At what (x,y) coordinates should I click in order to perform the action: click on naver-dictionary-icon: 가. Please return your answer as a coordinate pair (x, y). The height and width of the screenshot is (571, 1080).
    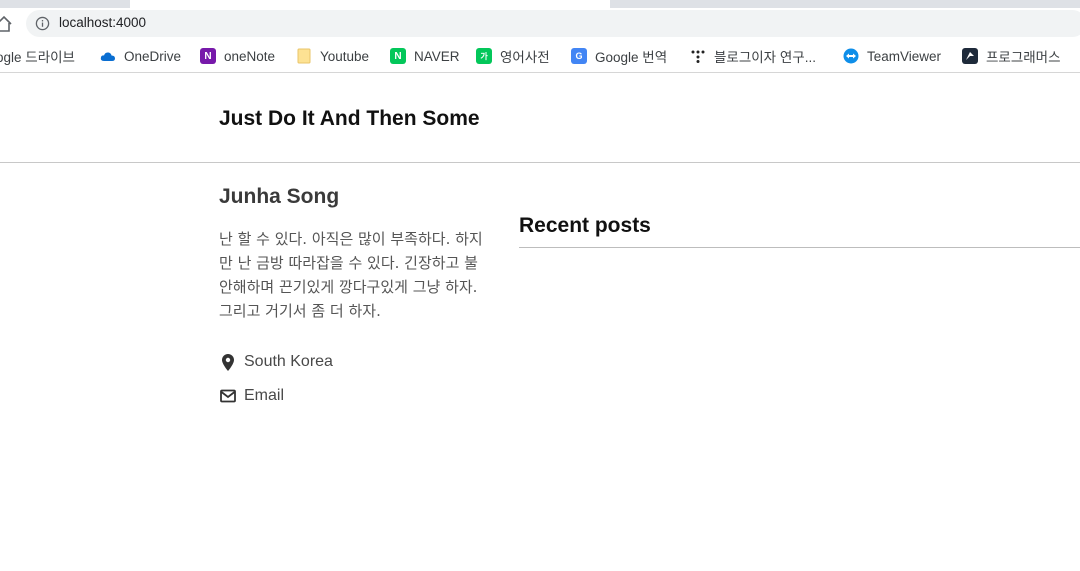
    Looking at the image, I should click on (484, 56).